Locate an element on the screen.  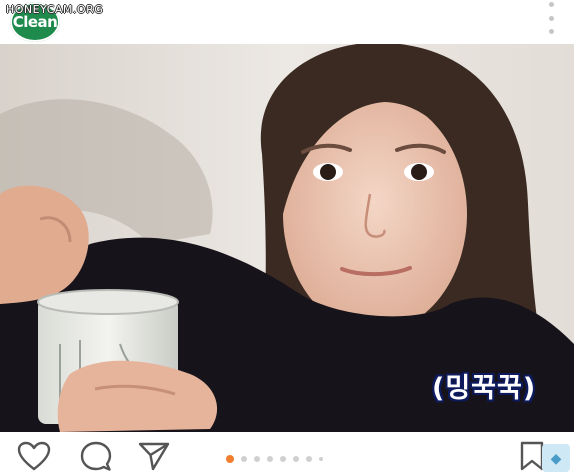
comment-button is located at coordinates (96, 456).